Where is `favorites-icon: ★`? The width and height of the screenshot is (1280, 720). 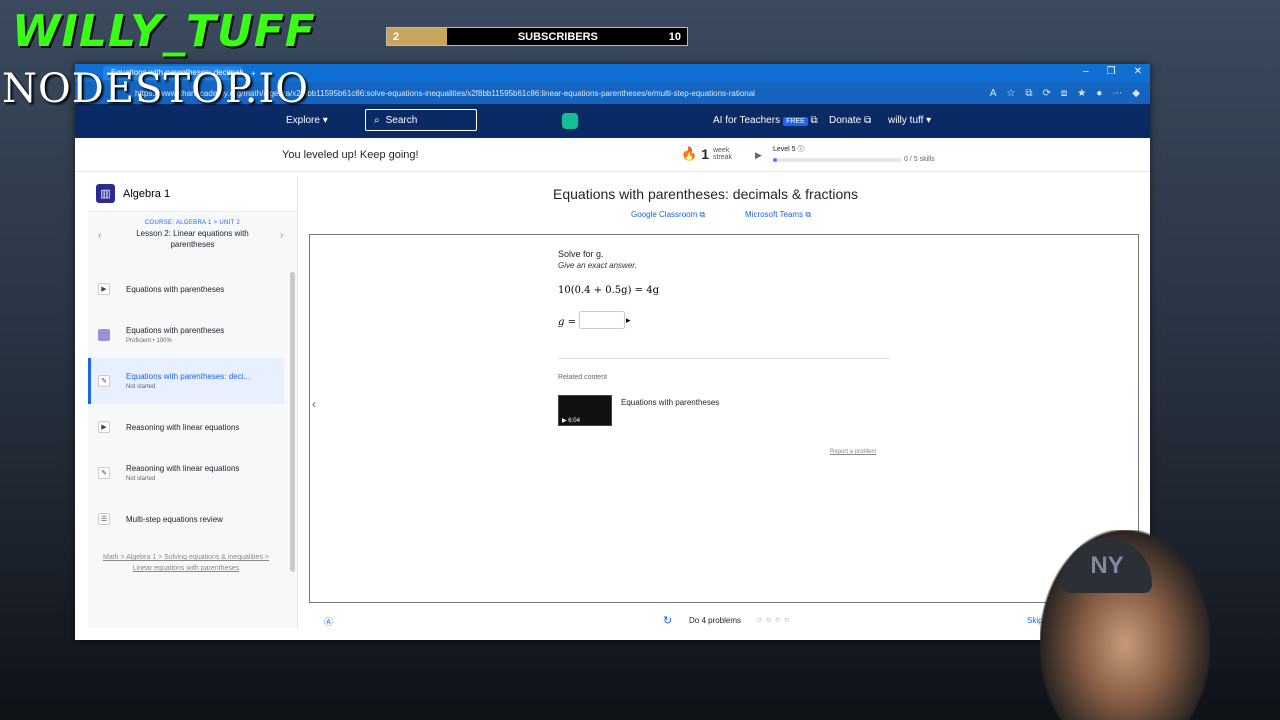
favorites-icon: ★ is located at coordinates (1081, 93).